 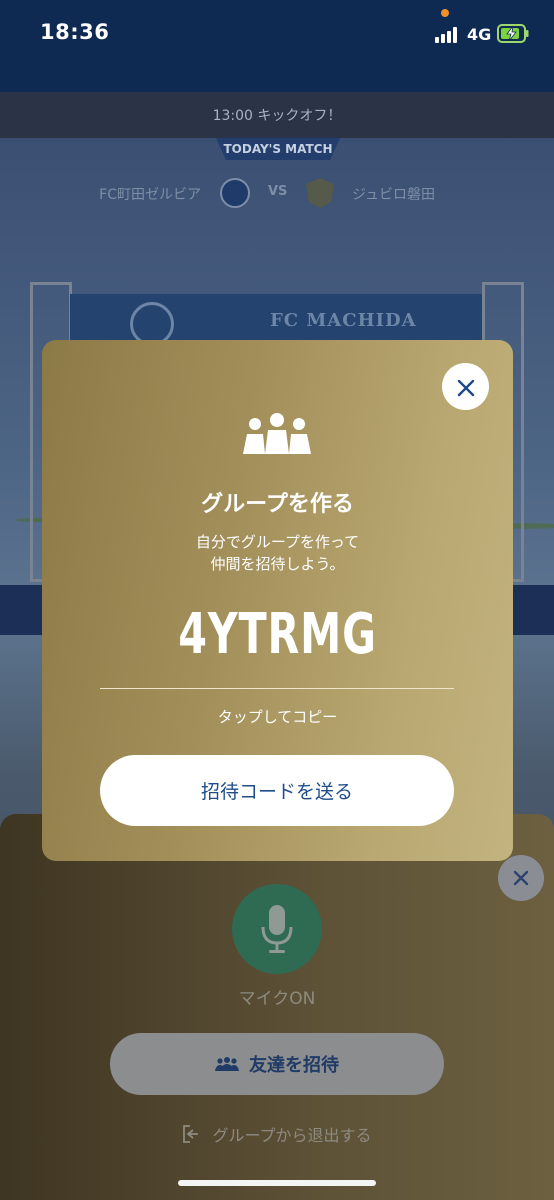 I want to click on people-icon, so click(x=227, y=1064).